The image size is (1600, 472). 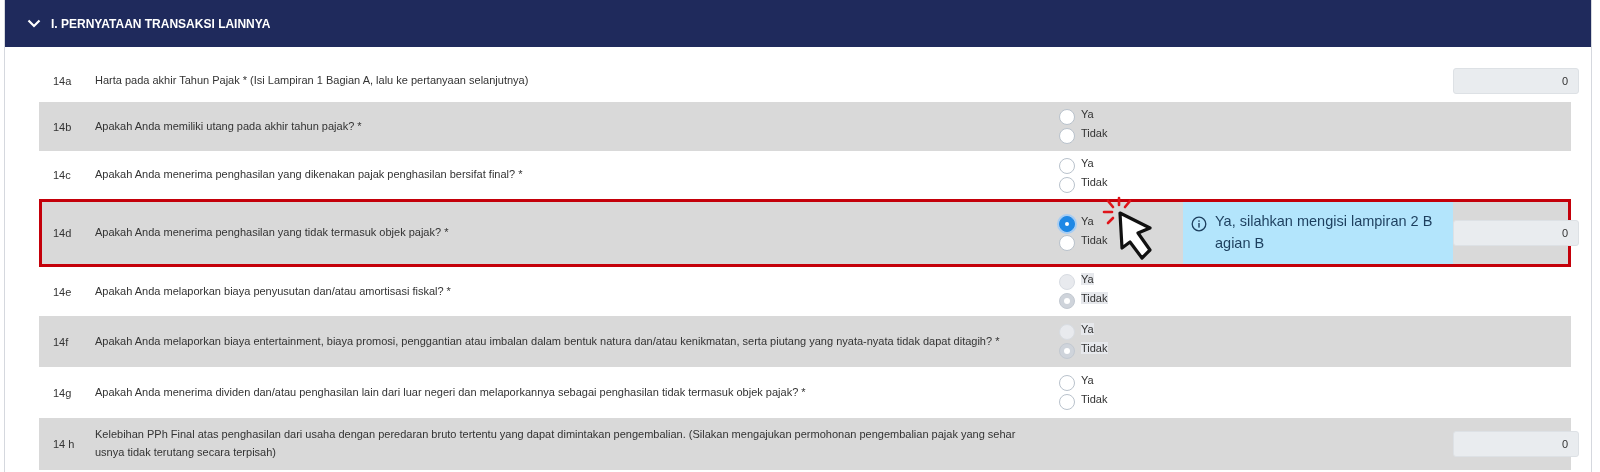 What do you see at coordinates (556, 443) in the screenshot?
I see `question-text: Kelebihan PPh Final atas penghasilan dari usaha dengan peredaran bruto tertentu yang dapat dimintakan pengembalian. (Silakan mengajukan permohonan pengembalian pajak yang sehar usnya tidak terutang secara terpisah)` at bounding box center [556, 443].